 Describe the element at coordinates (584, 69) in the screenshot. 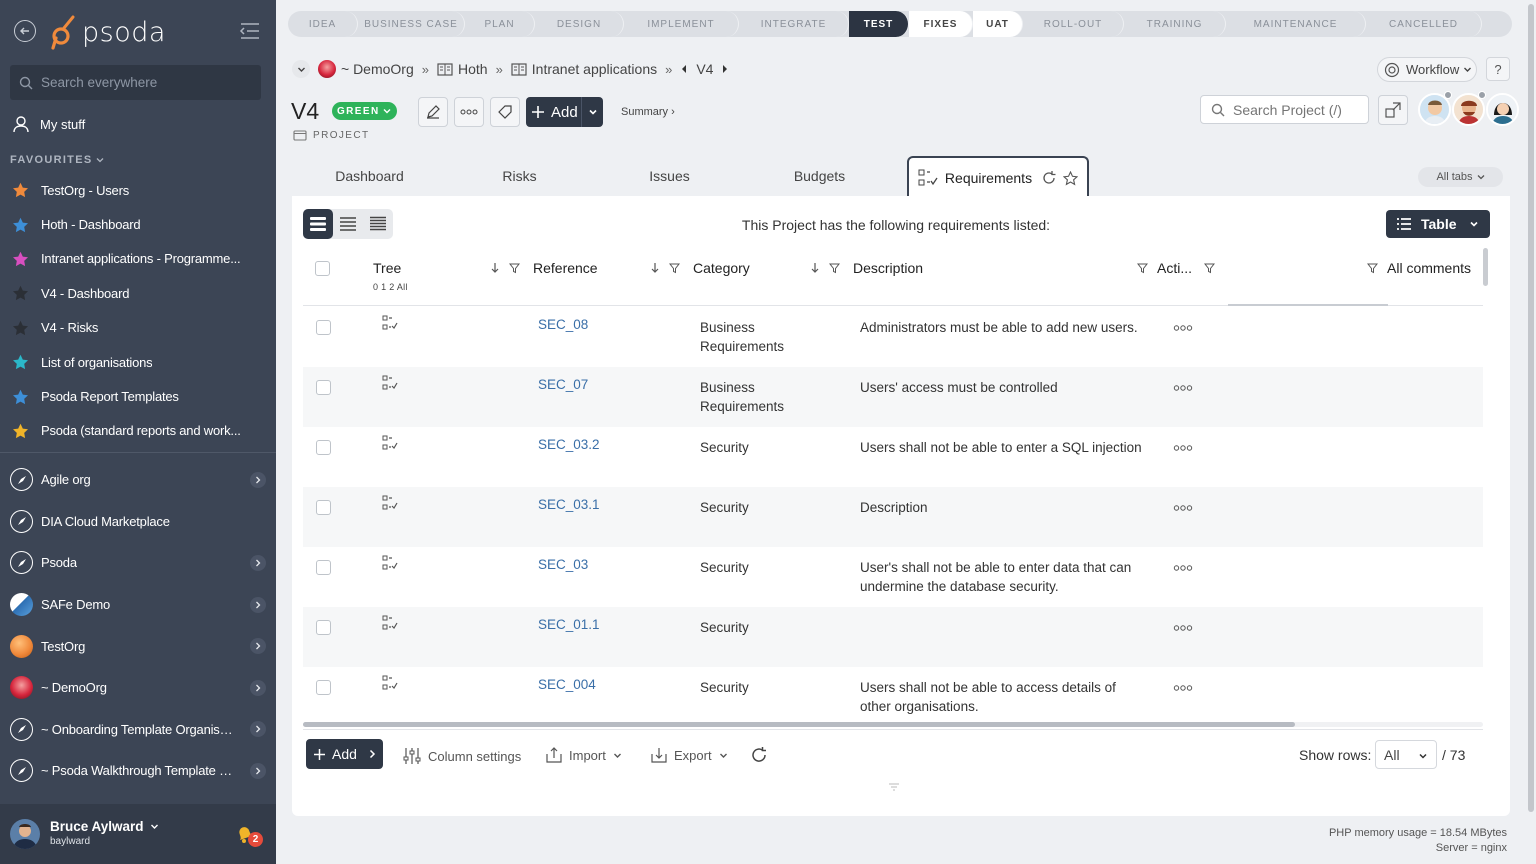

I see `breadcrumb-subprogramme: Intranet applications` at that location.